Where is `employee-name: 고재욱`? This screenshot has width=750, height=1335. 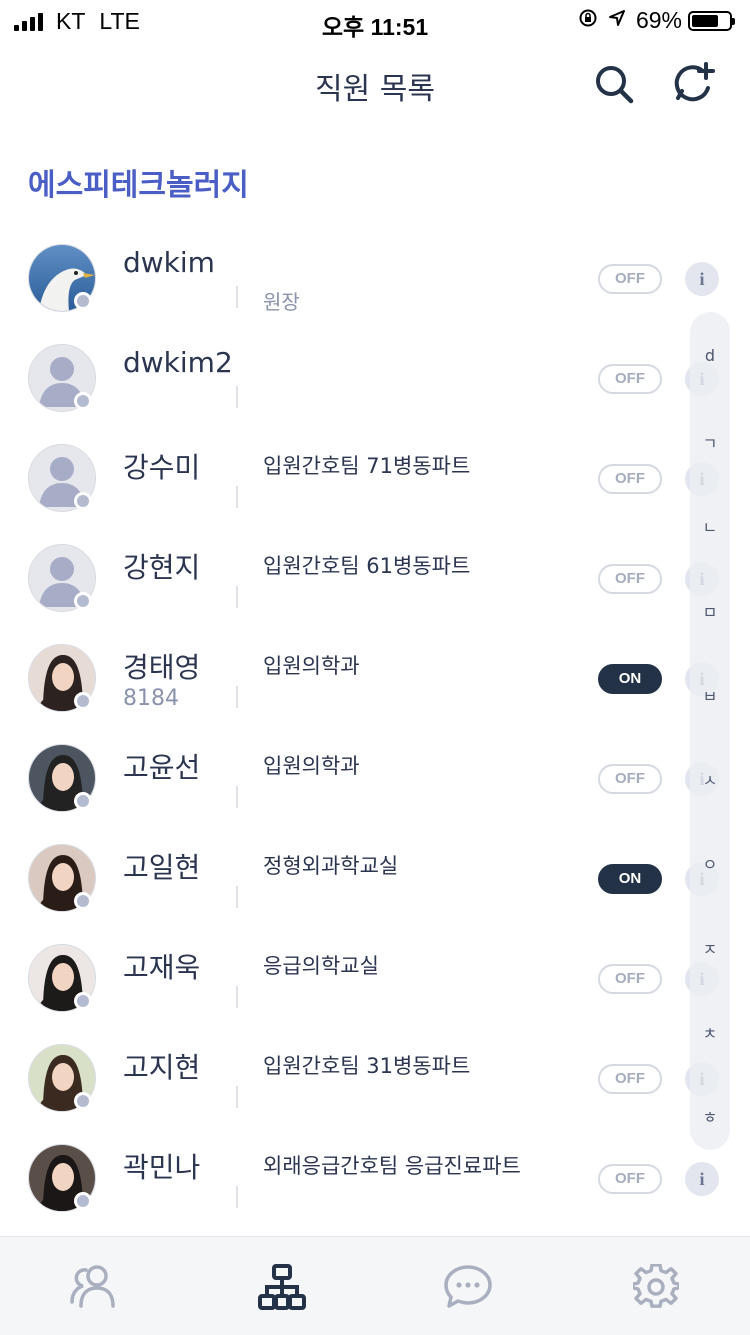
employee-name: 고재욱 is located at coordinates (162, 967).